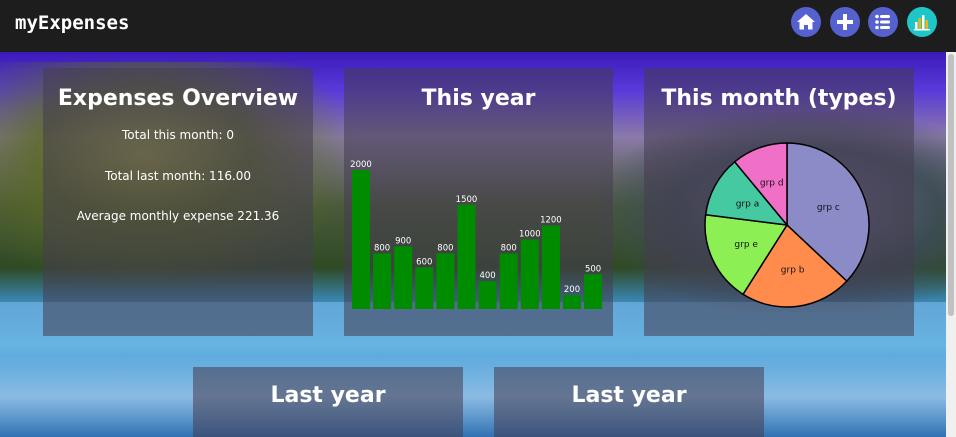 This screenshot has width=956, height=437. What do you see at coordinates (424, 262) in the screenshot?
I see `bar-label: 600` at bounding box center [424, 262].